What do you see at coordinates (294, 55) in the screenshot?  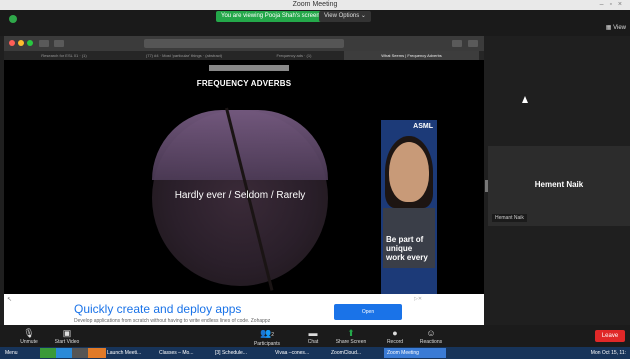 I see `tab: Frequency ads · (1)` at bounding box center [294, 55].